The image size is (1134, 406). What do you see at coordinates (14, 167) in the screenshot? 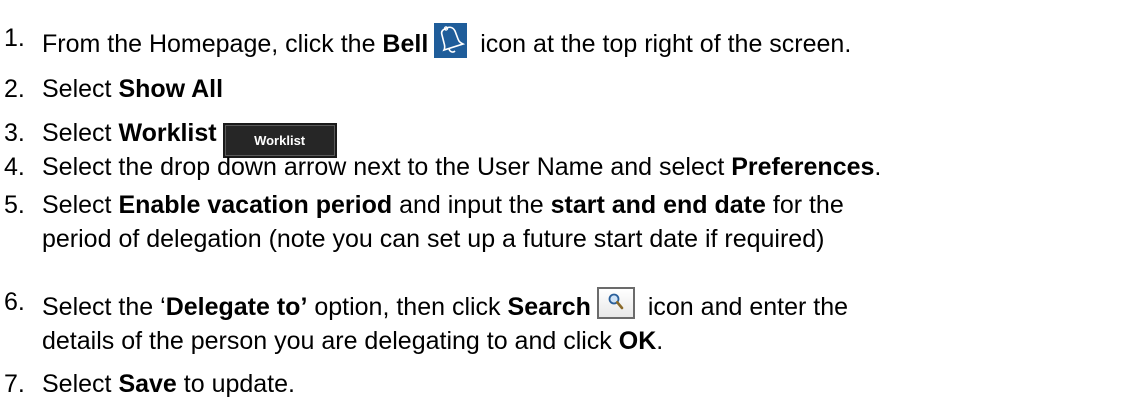
I see `step-number: 4.` at bounding box center [14, 167].